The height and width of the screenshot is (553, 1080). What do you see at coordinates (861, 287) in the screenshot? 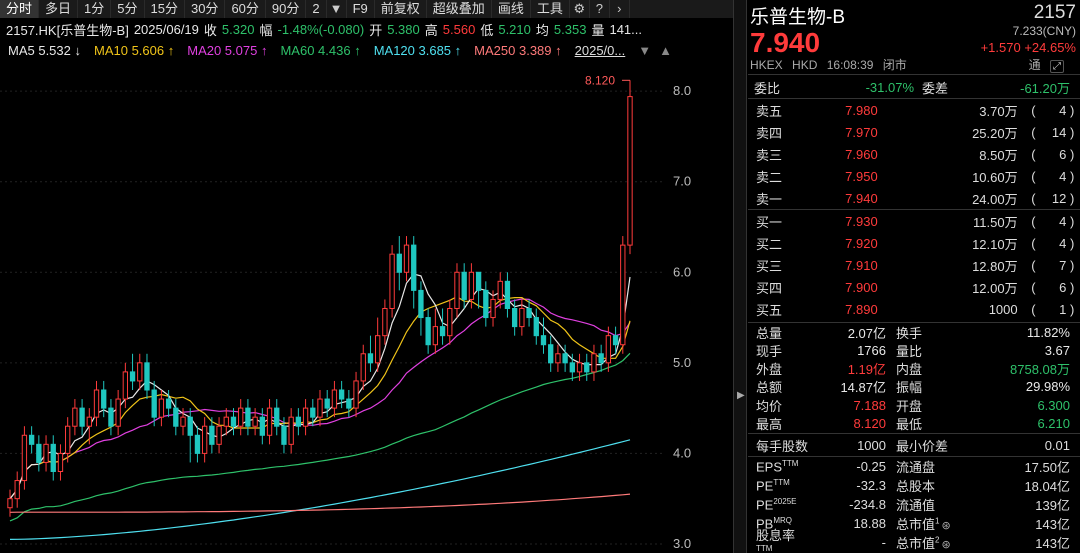
I see `bid-price: 7.900` at bounding box center [861, 287].